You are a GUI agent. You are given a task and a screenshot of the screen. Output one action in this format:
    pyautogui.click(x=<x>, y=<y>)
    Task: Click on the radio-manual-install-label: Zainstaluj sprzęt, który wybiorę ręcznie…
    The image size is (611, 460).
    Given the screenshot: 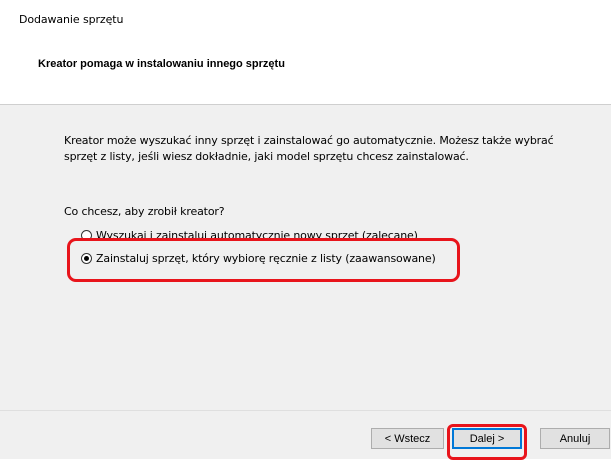 What is the action you would take?
    pyautogui.click(x=266, y=258)
    